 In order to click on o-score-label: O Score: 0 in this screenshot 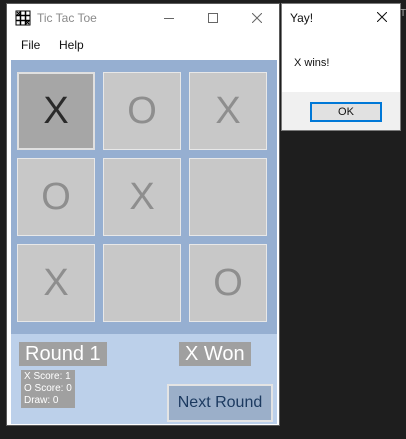, I will do `click(48, 388)`.